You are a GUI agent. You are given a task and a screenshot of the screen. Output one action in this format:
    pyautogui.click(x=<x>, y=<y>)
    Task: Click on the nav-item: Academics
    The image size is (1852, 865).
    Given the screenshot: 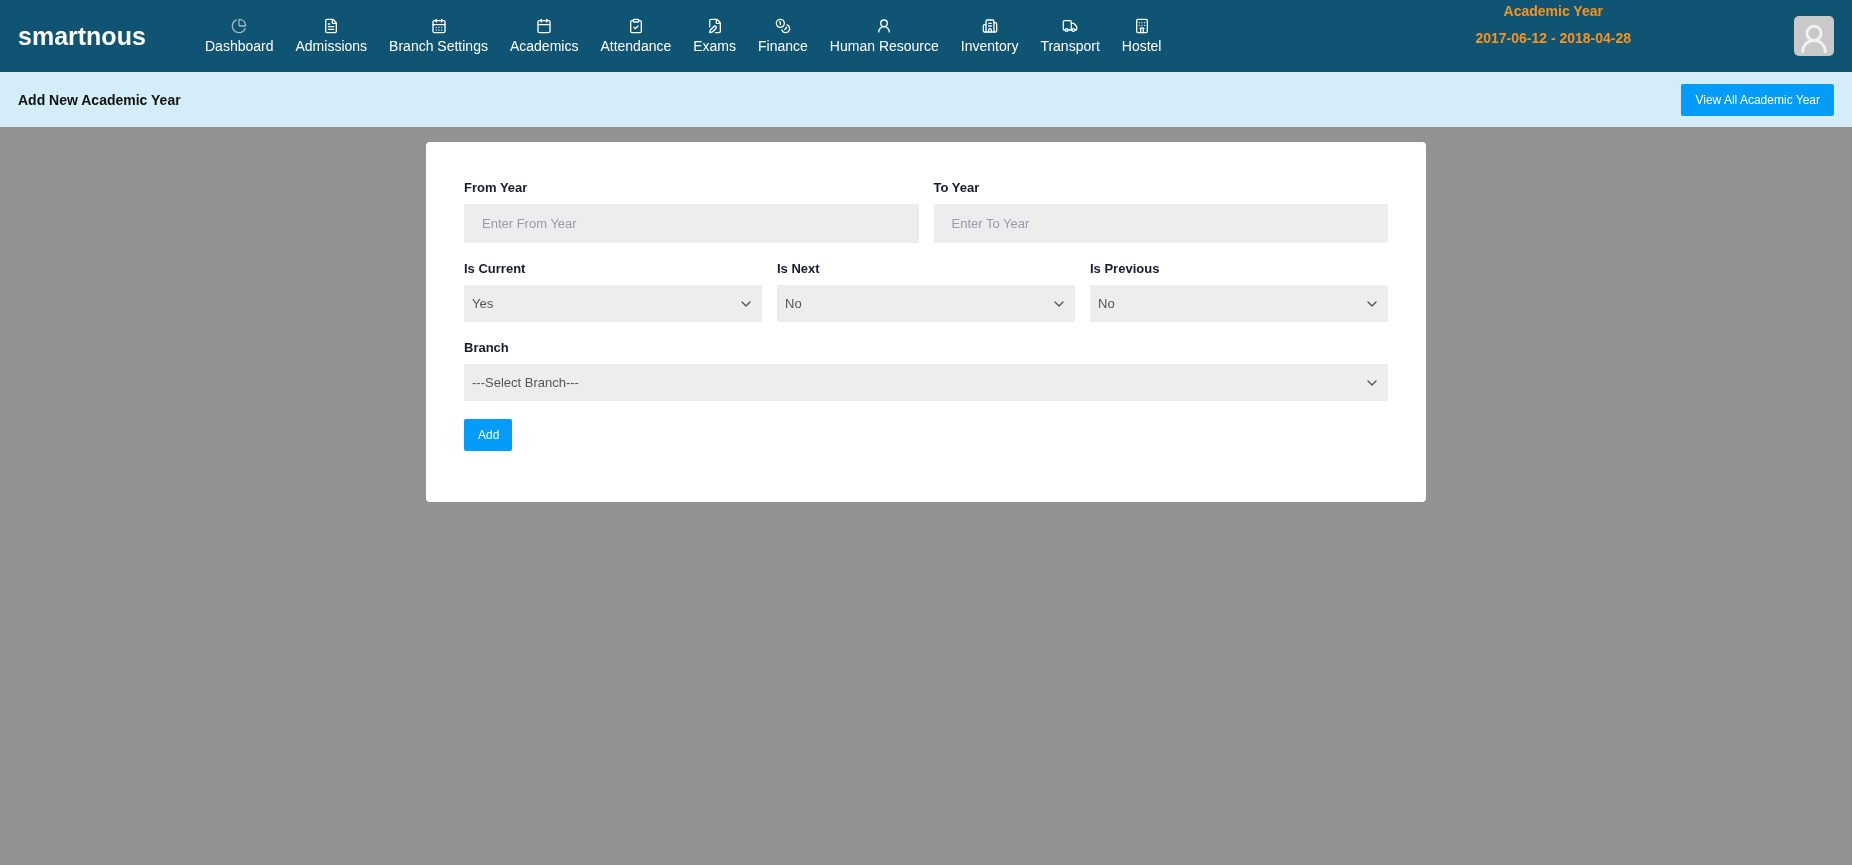 What is the action you would take?
    pyautogui.click(x=544, y=36)
    